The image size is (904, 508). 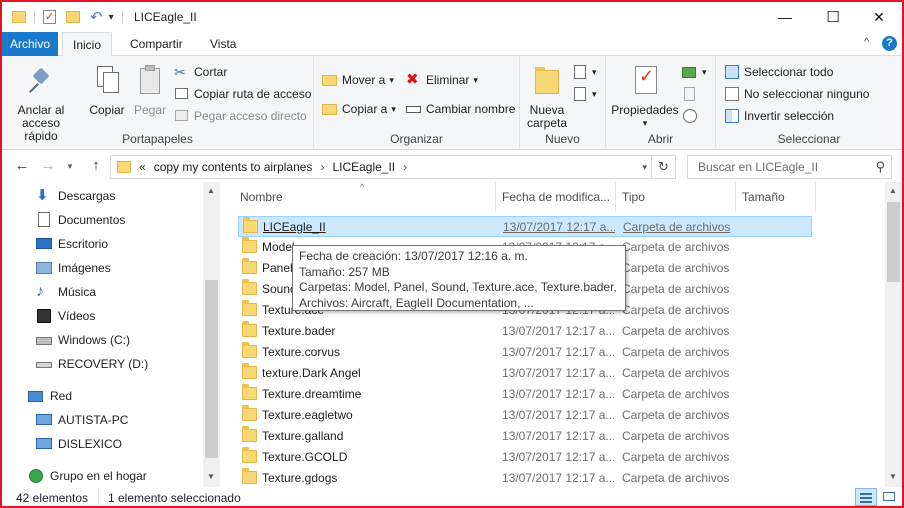 What do you see at coordinates (663, 167) in the screenshot?
I see `refresh-icon: ↻` at bounding box center [663, 167].